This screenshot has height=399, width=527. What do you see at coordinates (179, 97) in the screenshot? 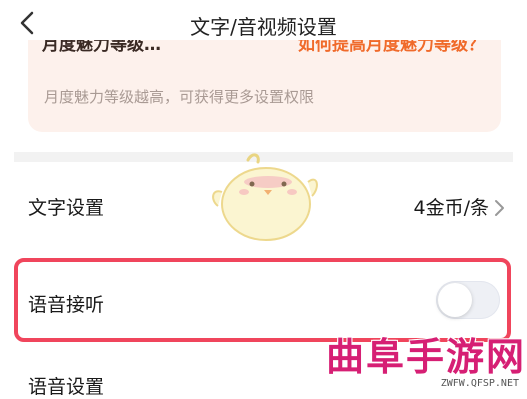
I see `promo-description: 月度魅力等级越高，可获得更多设置权限` at bounding box center [179, 97].